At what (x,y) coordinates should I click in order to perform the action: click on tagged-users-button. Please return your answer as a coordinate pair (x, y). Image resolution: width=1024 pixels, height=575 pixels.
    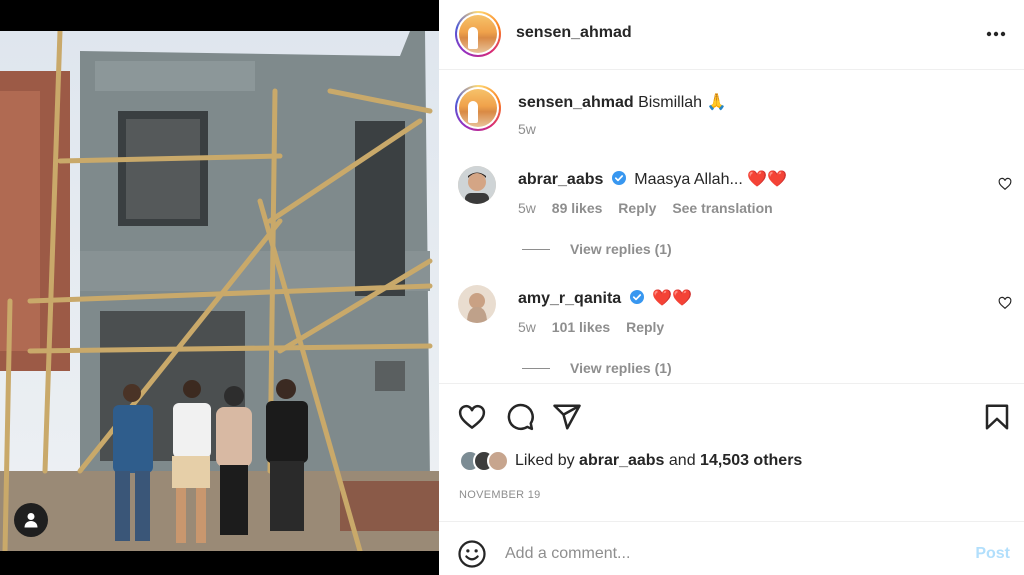
    Looking at the image, I should click on (31, 520).